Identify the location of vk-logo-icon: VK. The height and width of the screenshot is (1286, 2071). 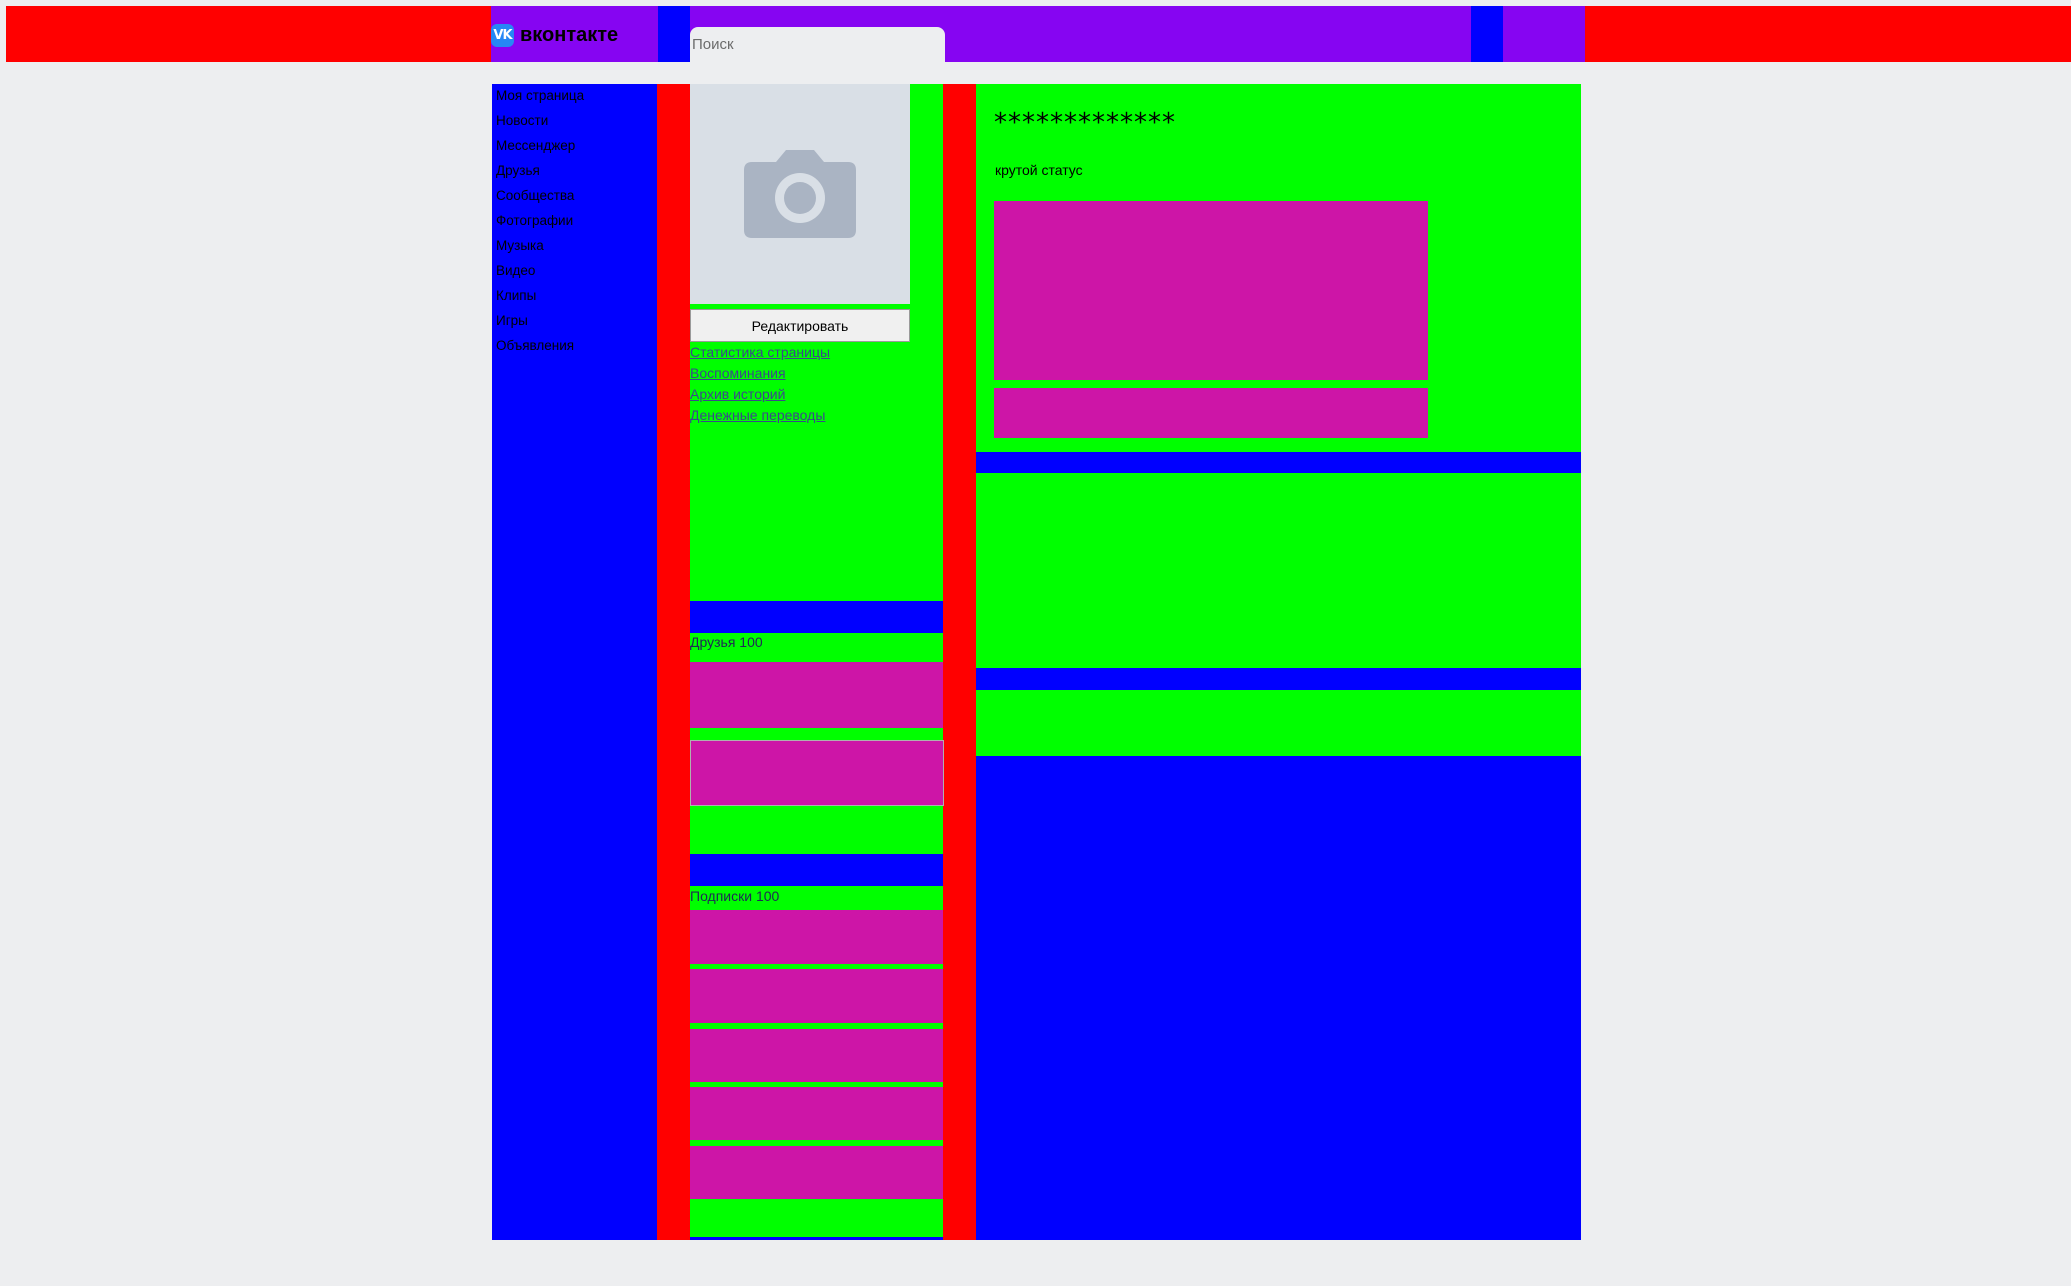
(502, 35).